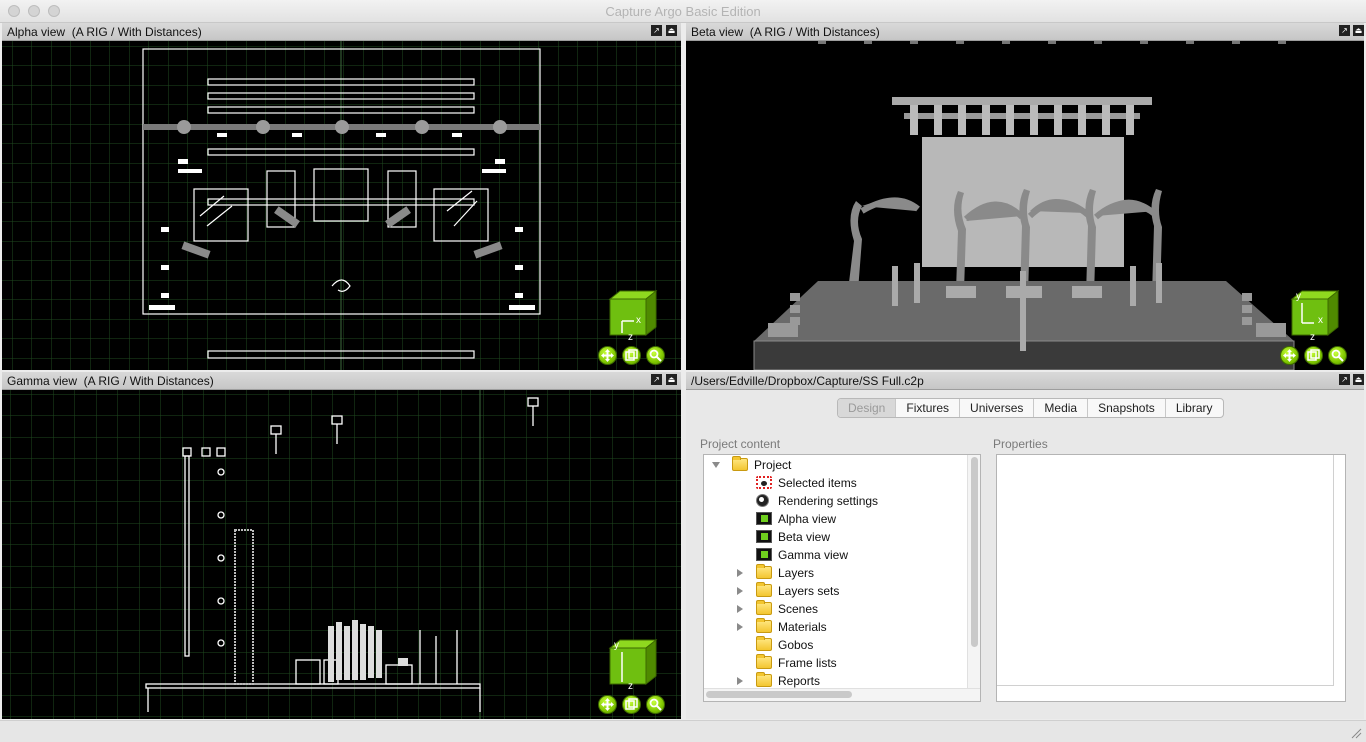 This screenshot has width=1366, height=742. Describe the element at coordinates (1061, 408) in the screenshot. I see `tab-media: Media` at that location.